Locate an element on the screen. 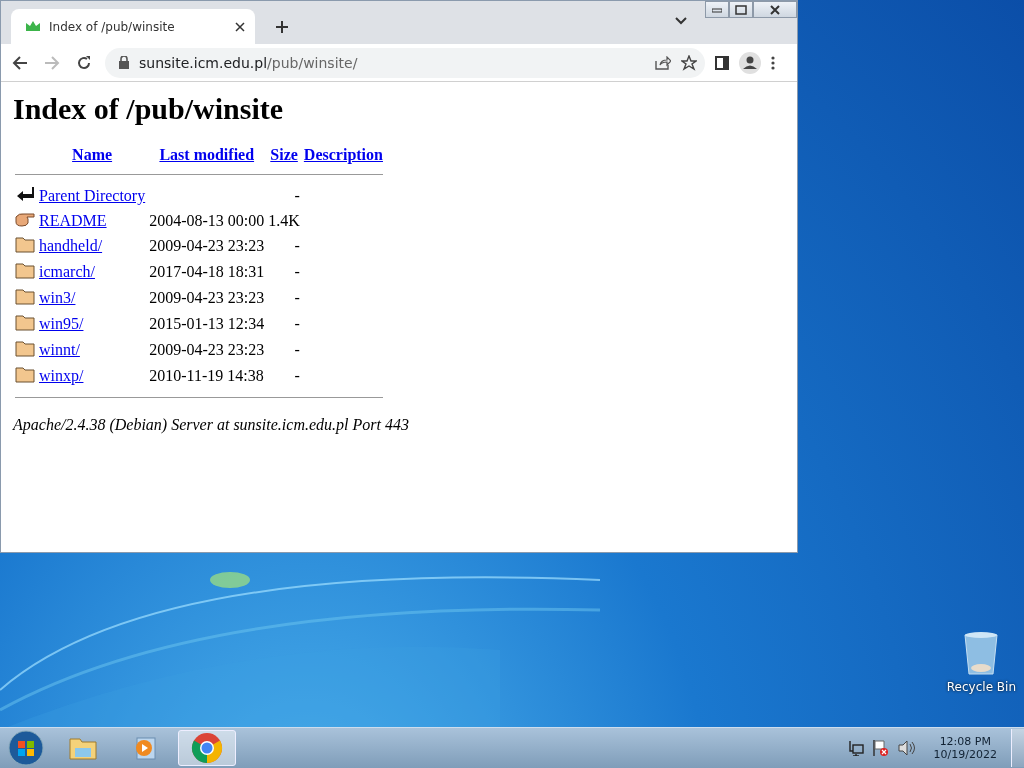 Image resolution: width=1024 pixels, height=768 pixels. file-link: icmarch/ is located at coordinates (67, 271).